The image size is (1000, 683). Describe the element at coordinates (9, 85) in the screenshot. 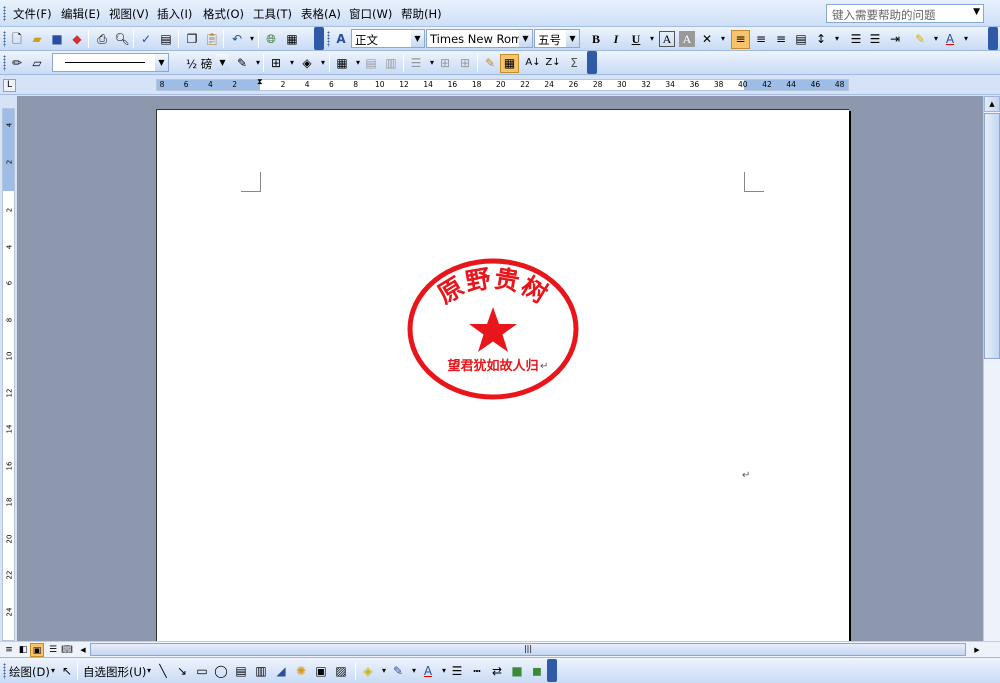

I see `tab-selector: L` at that location.